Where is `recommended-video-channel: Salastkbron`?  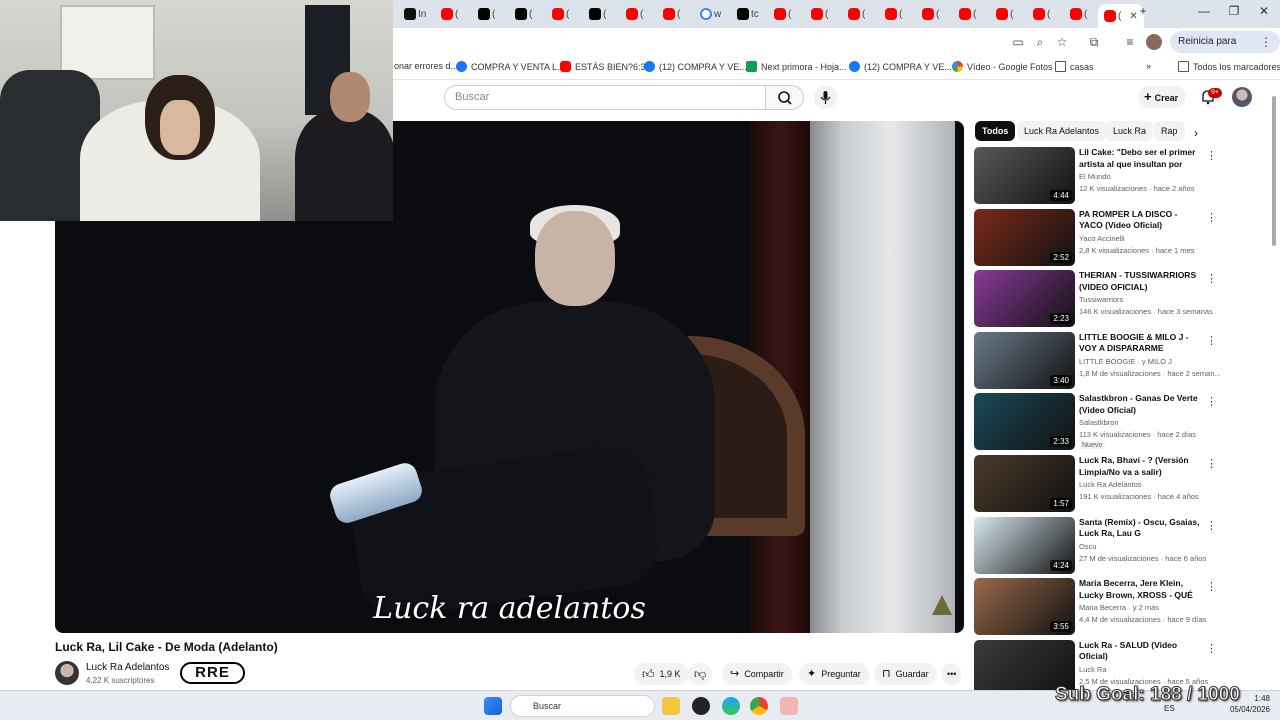
recommended-video-channel: Salastkbron is located at coordinates (1099, 422).